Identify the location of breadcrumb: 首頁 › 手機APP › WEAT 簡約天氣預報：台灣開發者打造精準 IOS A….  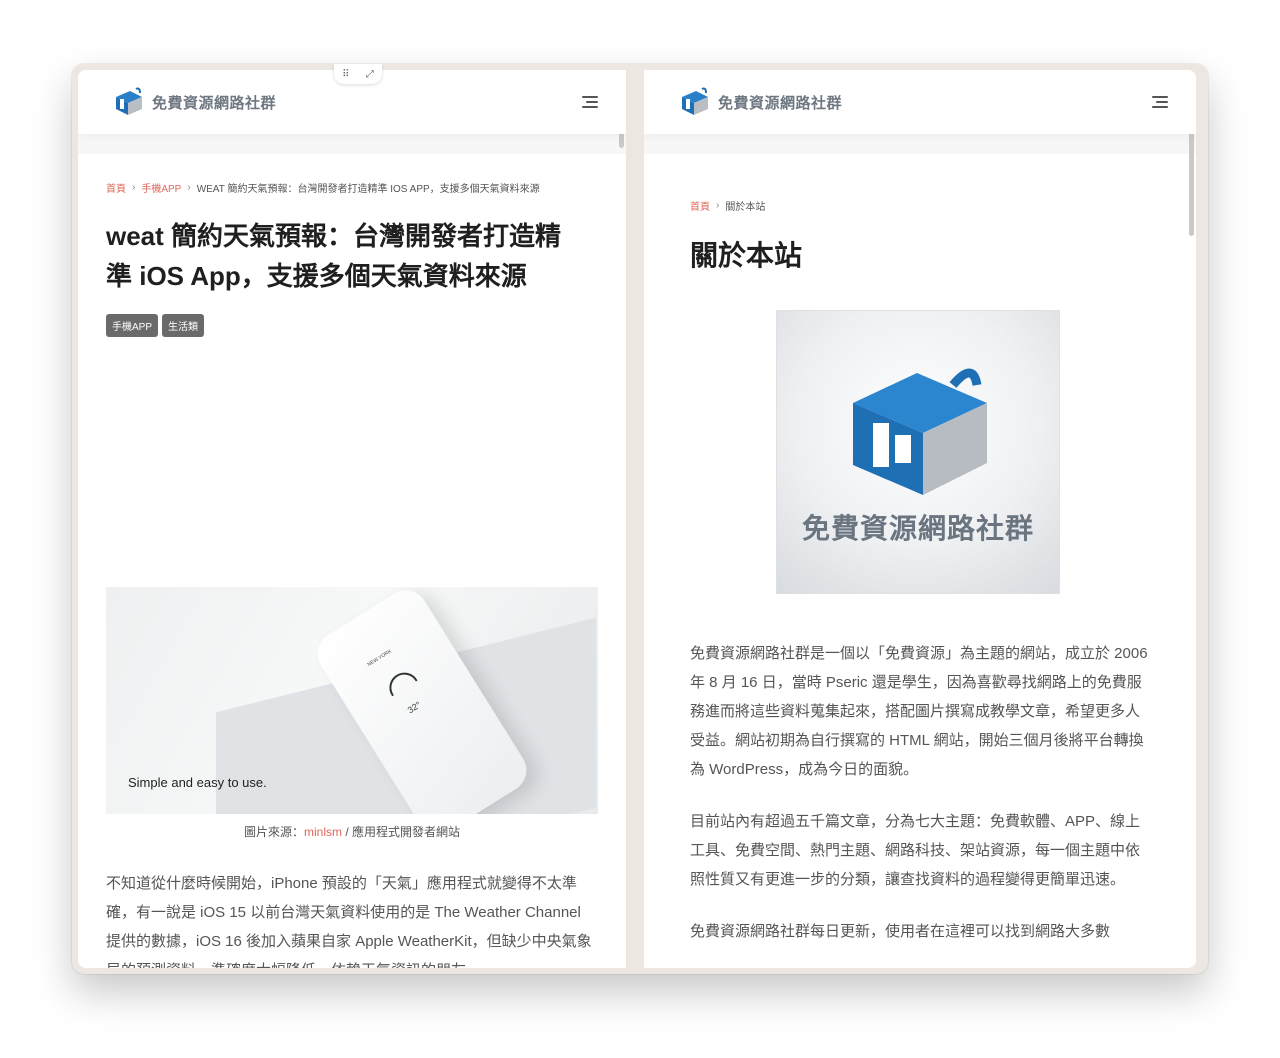
(323, 187).